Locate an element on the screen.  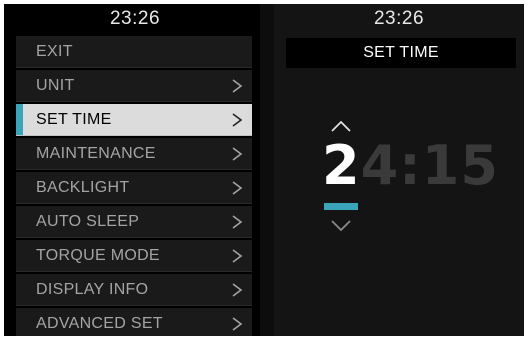
menu-item-maintenance: MAINTENANCE is located at coordinates (134, 154).